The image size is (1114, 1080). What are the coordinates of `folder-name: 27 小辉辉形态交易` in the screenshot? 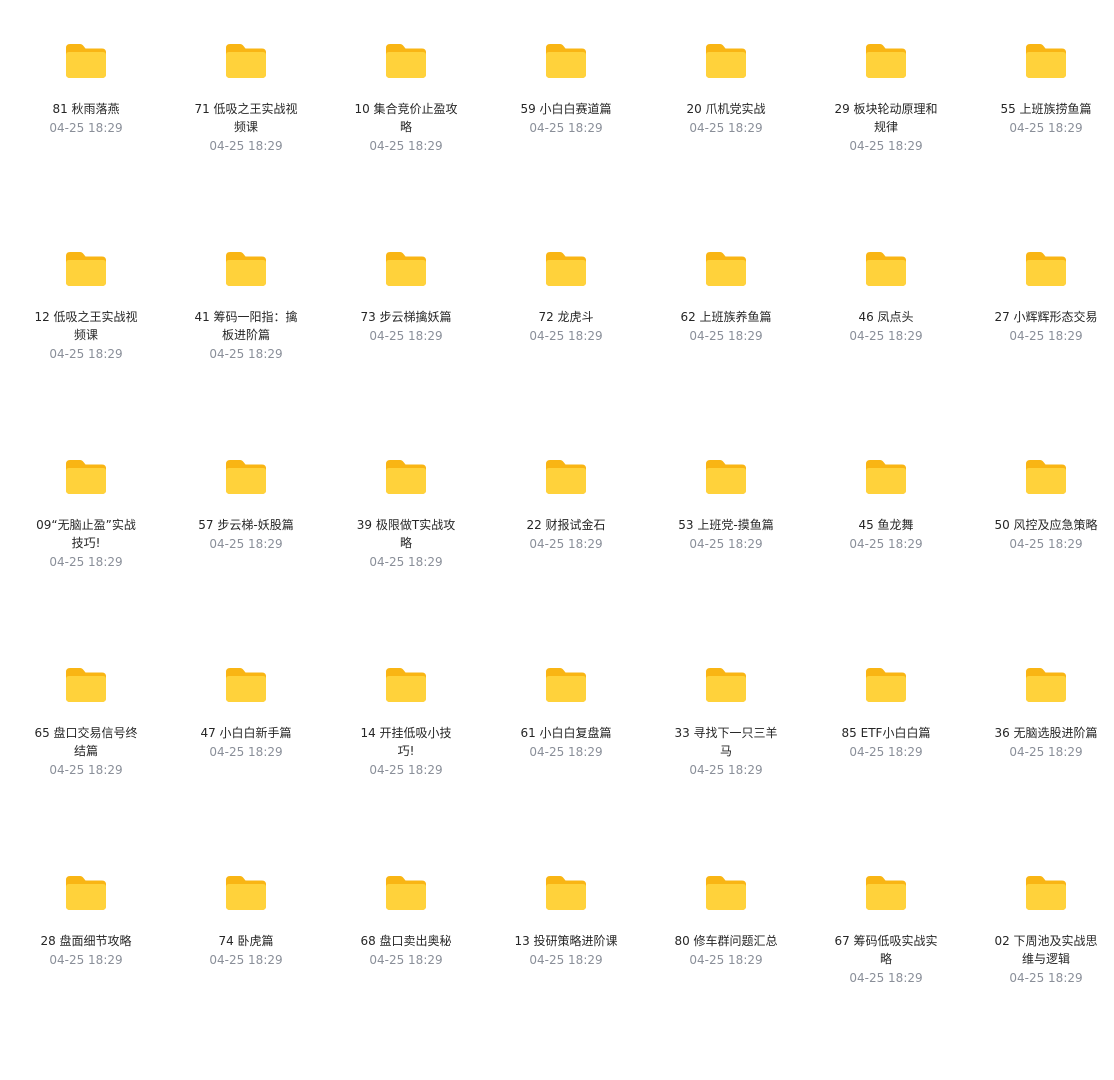 It's located at (1046, 317).